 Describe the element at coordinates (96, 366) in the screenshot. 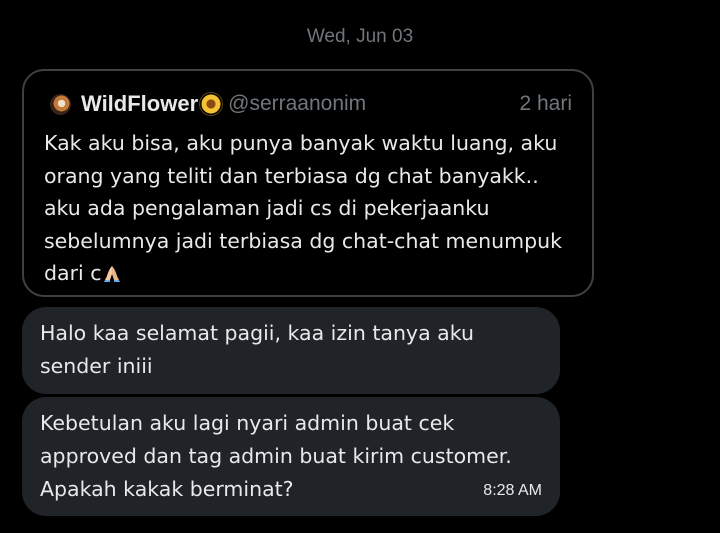

I see `message-line: sender iniii` at that location.